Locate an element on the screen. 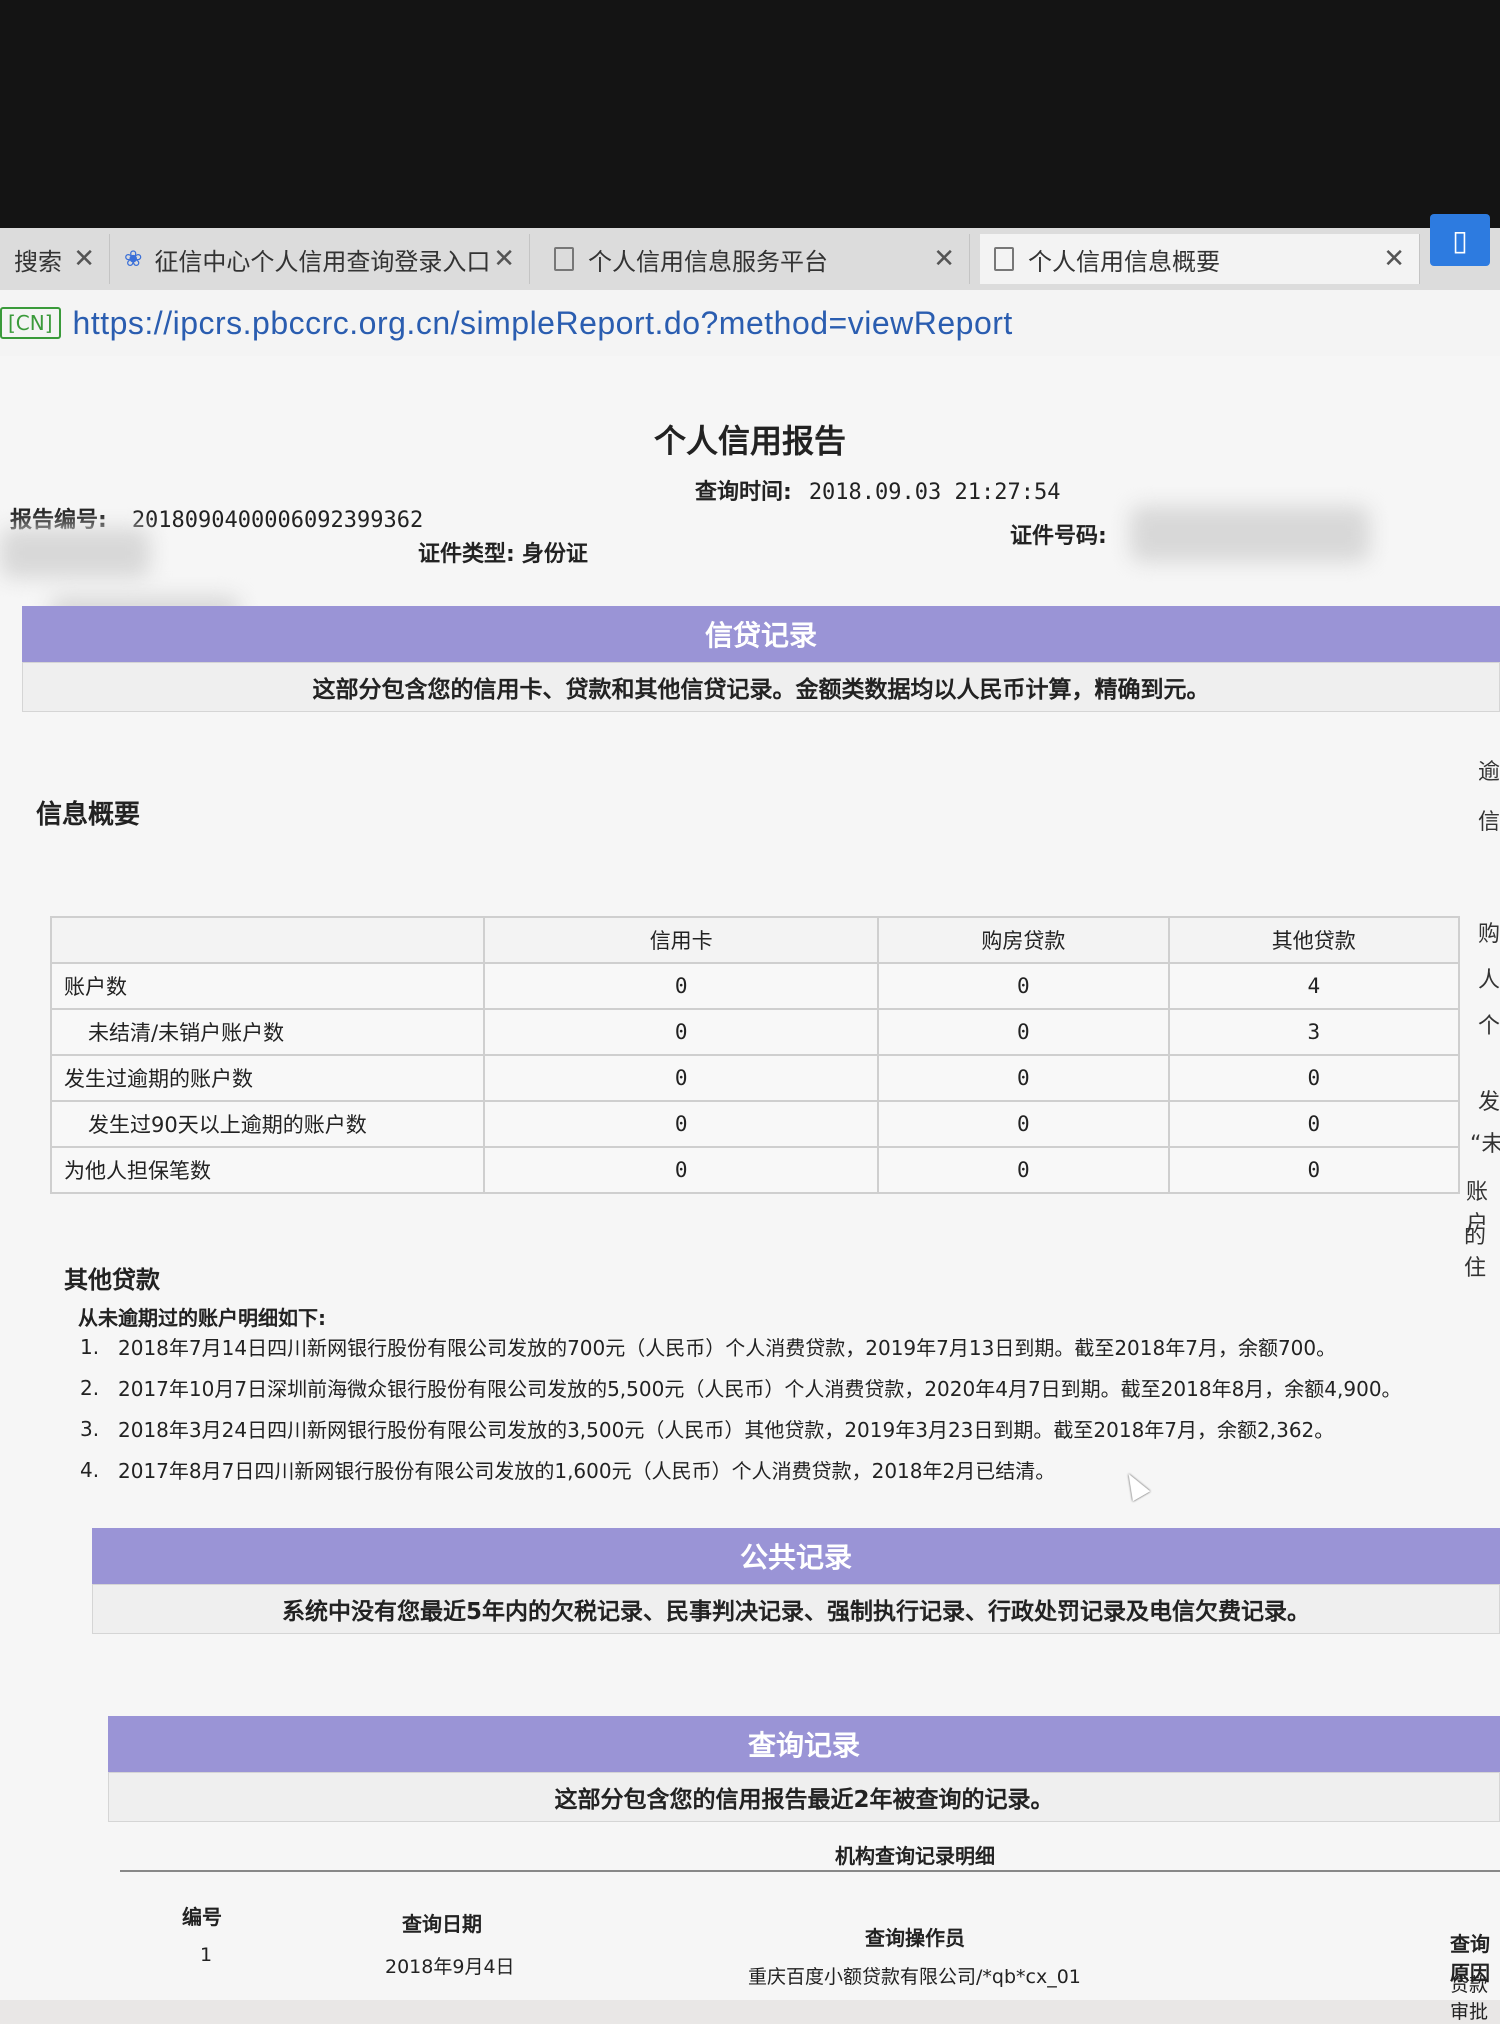 The image size is (1500, 2024). id-type: 证件类型: 身份证 is located at coordinates (503, 552).